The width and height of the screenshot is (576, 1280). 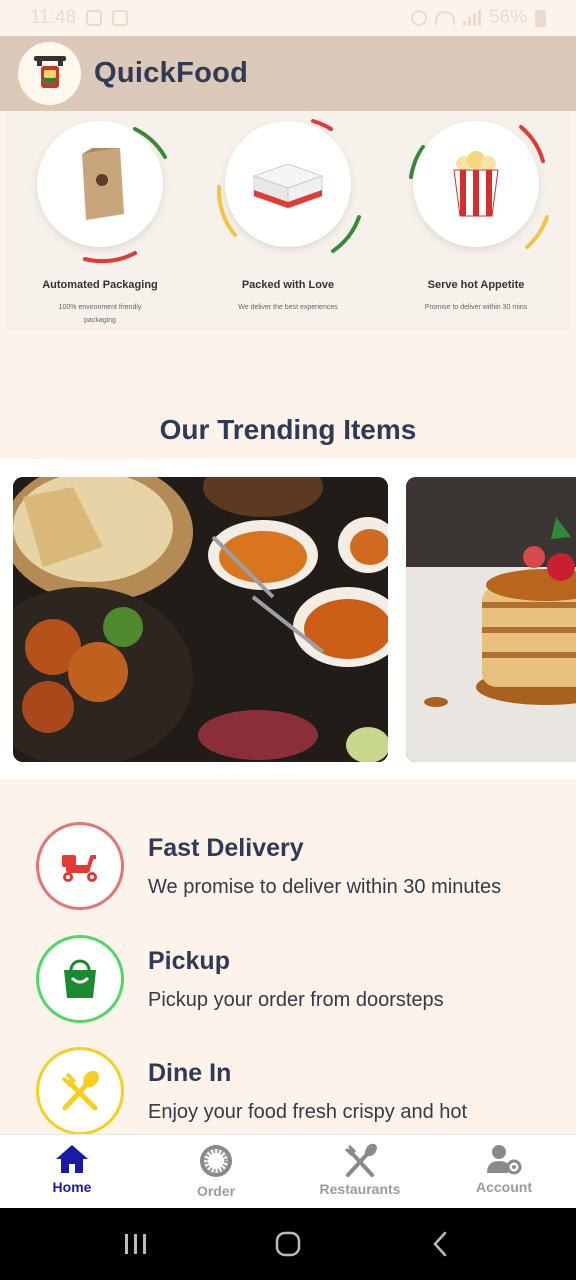 What do you see at coordinates (288, 73) in the screenshot?
I see `app-bar: QuickFood` at bounding box center [288, 73].